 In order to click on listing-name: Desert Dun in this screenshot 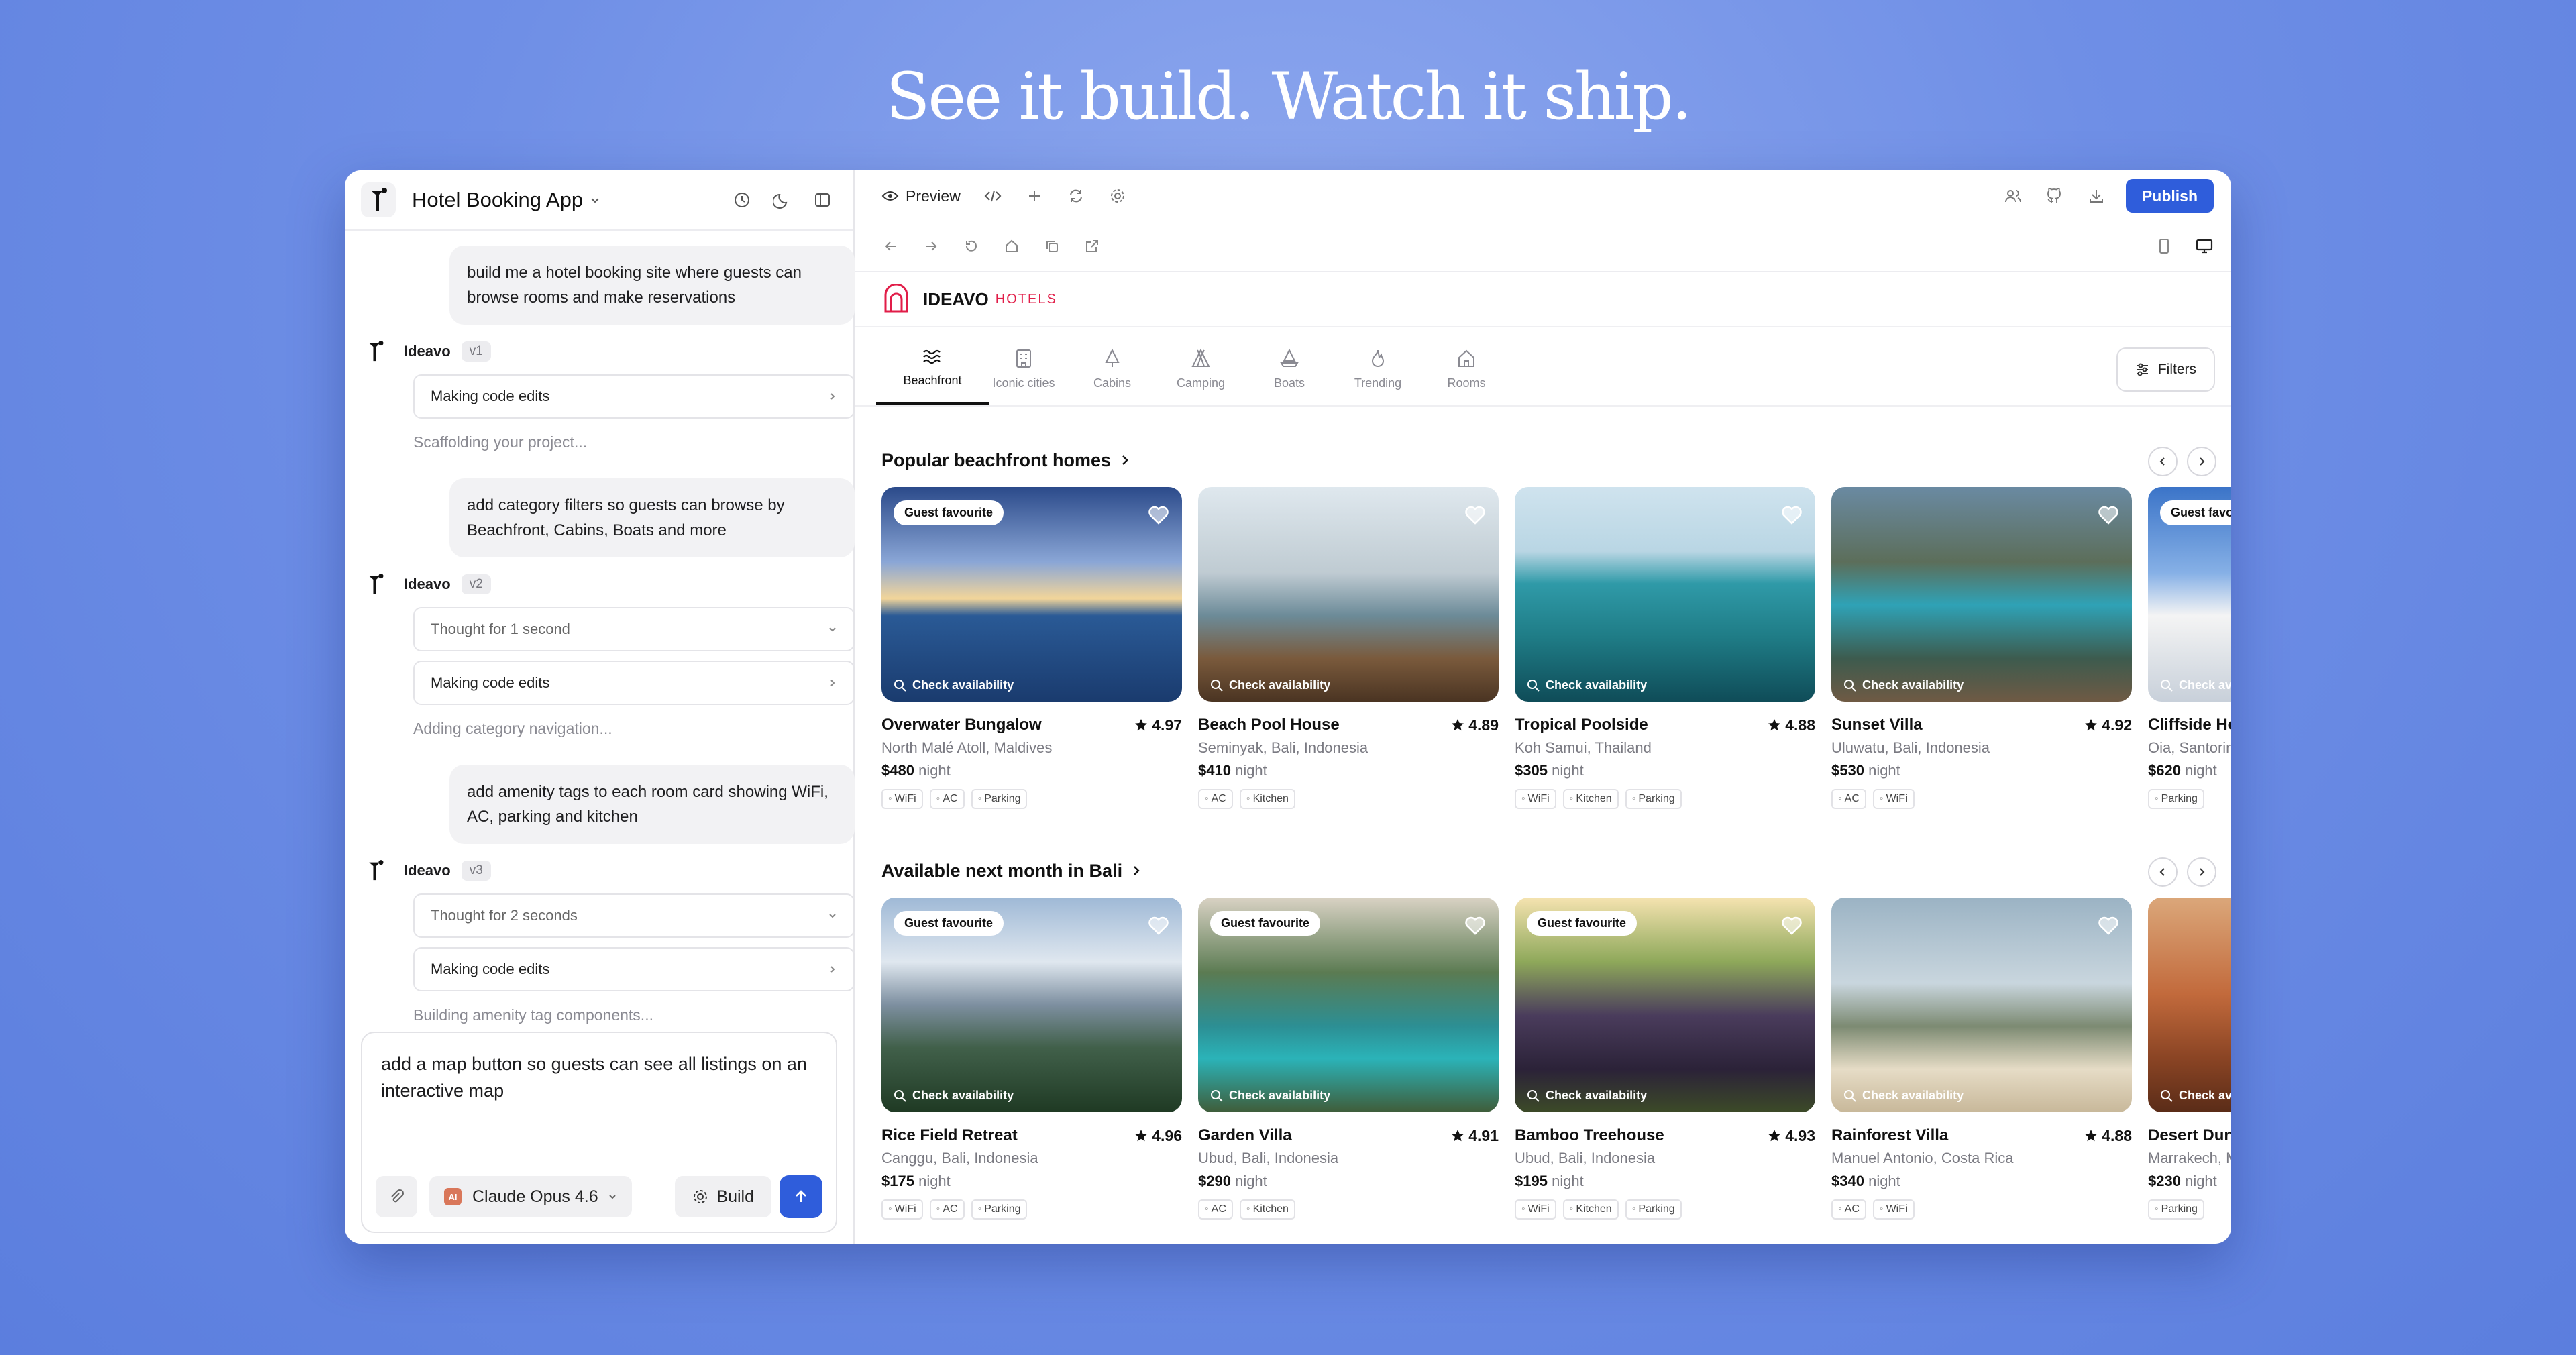, I will do `click(2189, 1135)`.